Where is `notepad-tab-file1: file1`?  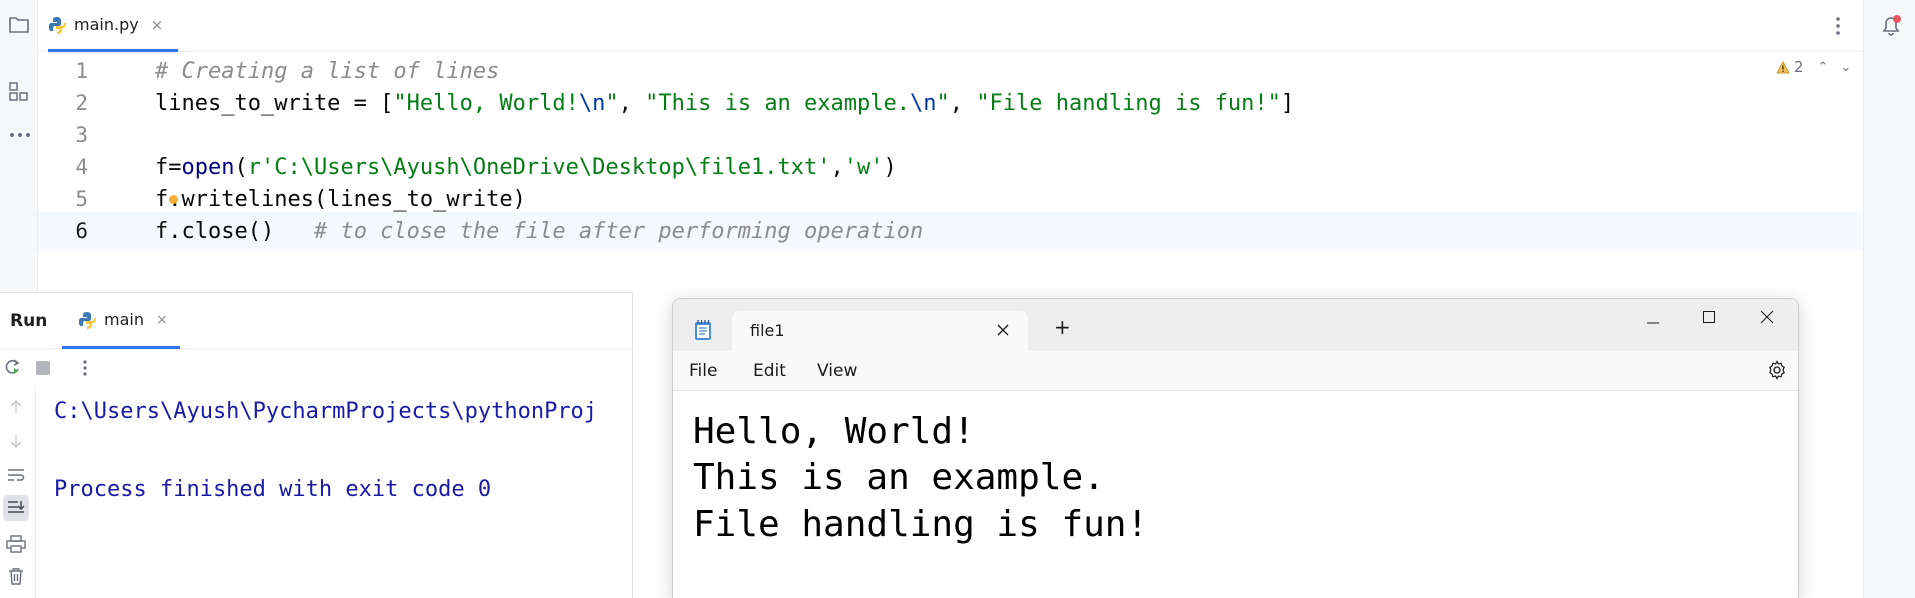 notepad-tab-file1: file1 is located at coordinates (880, 331).